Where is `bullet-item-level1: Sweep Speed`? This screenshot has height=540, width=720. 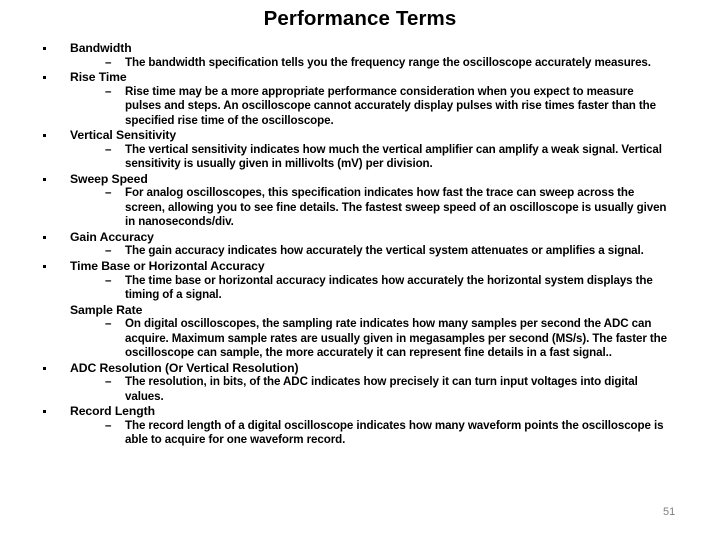
bullet-item-level1: Sweep Speed is located at coordinates (356, 179).